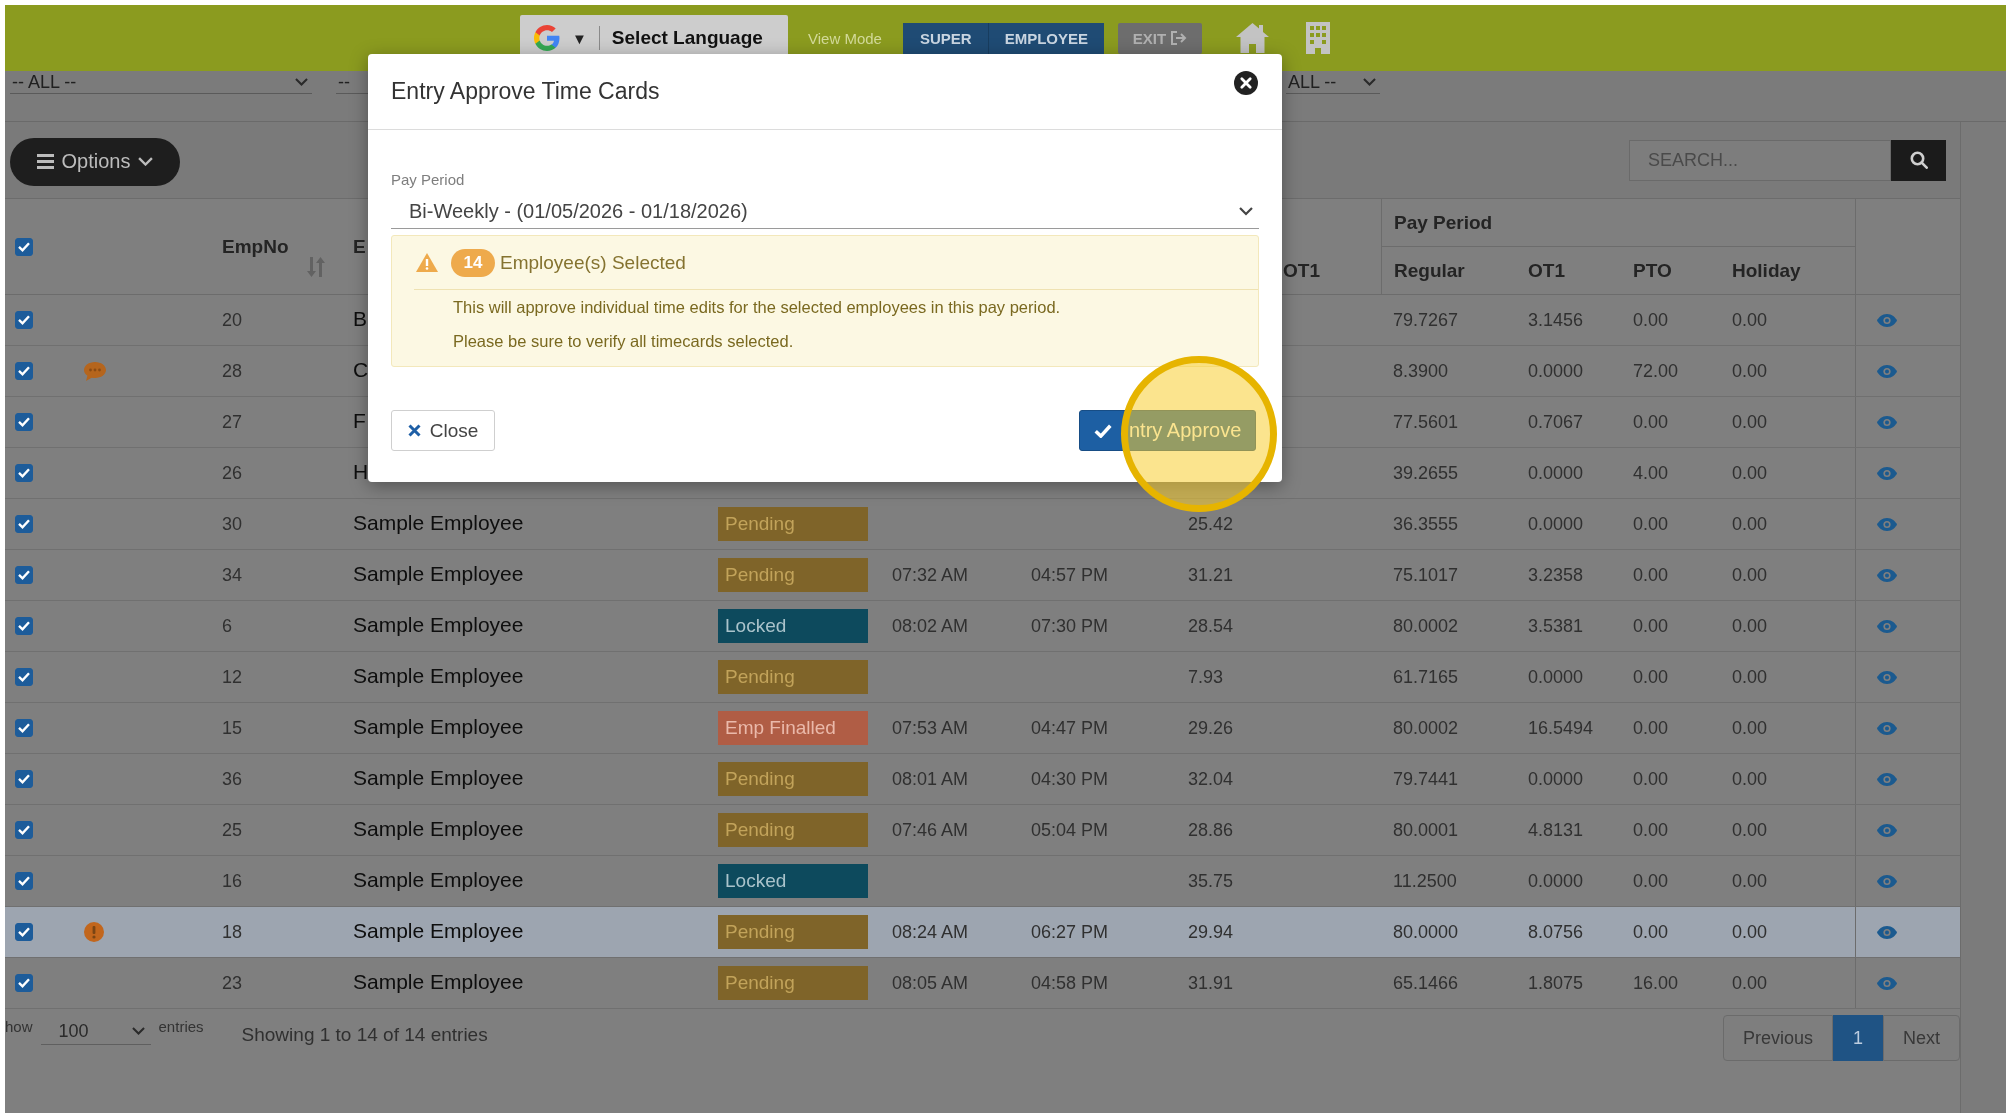 The image size is (2010, 1117). What do you see at coordinates (359, 247) in the screenshot?
I see `column-header: E` at bounding box center [359, 247].